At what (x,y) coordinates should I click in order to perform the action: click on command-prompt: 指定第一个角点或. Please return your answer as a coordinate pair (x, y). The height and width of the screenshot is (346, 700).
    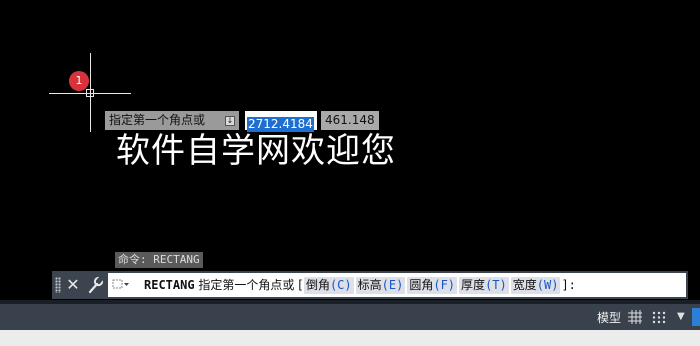
    Looking at the image, I should click on (246, 285).